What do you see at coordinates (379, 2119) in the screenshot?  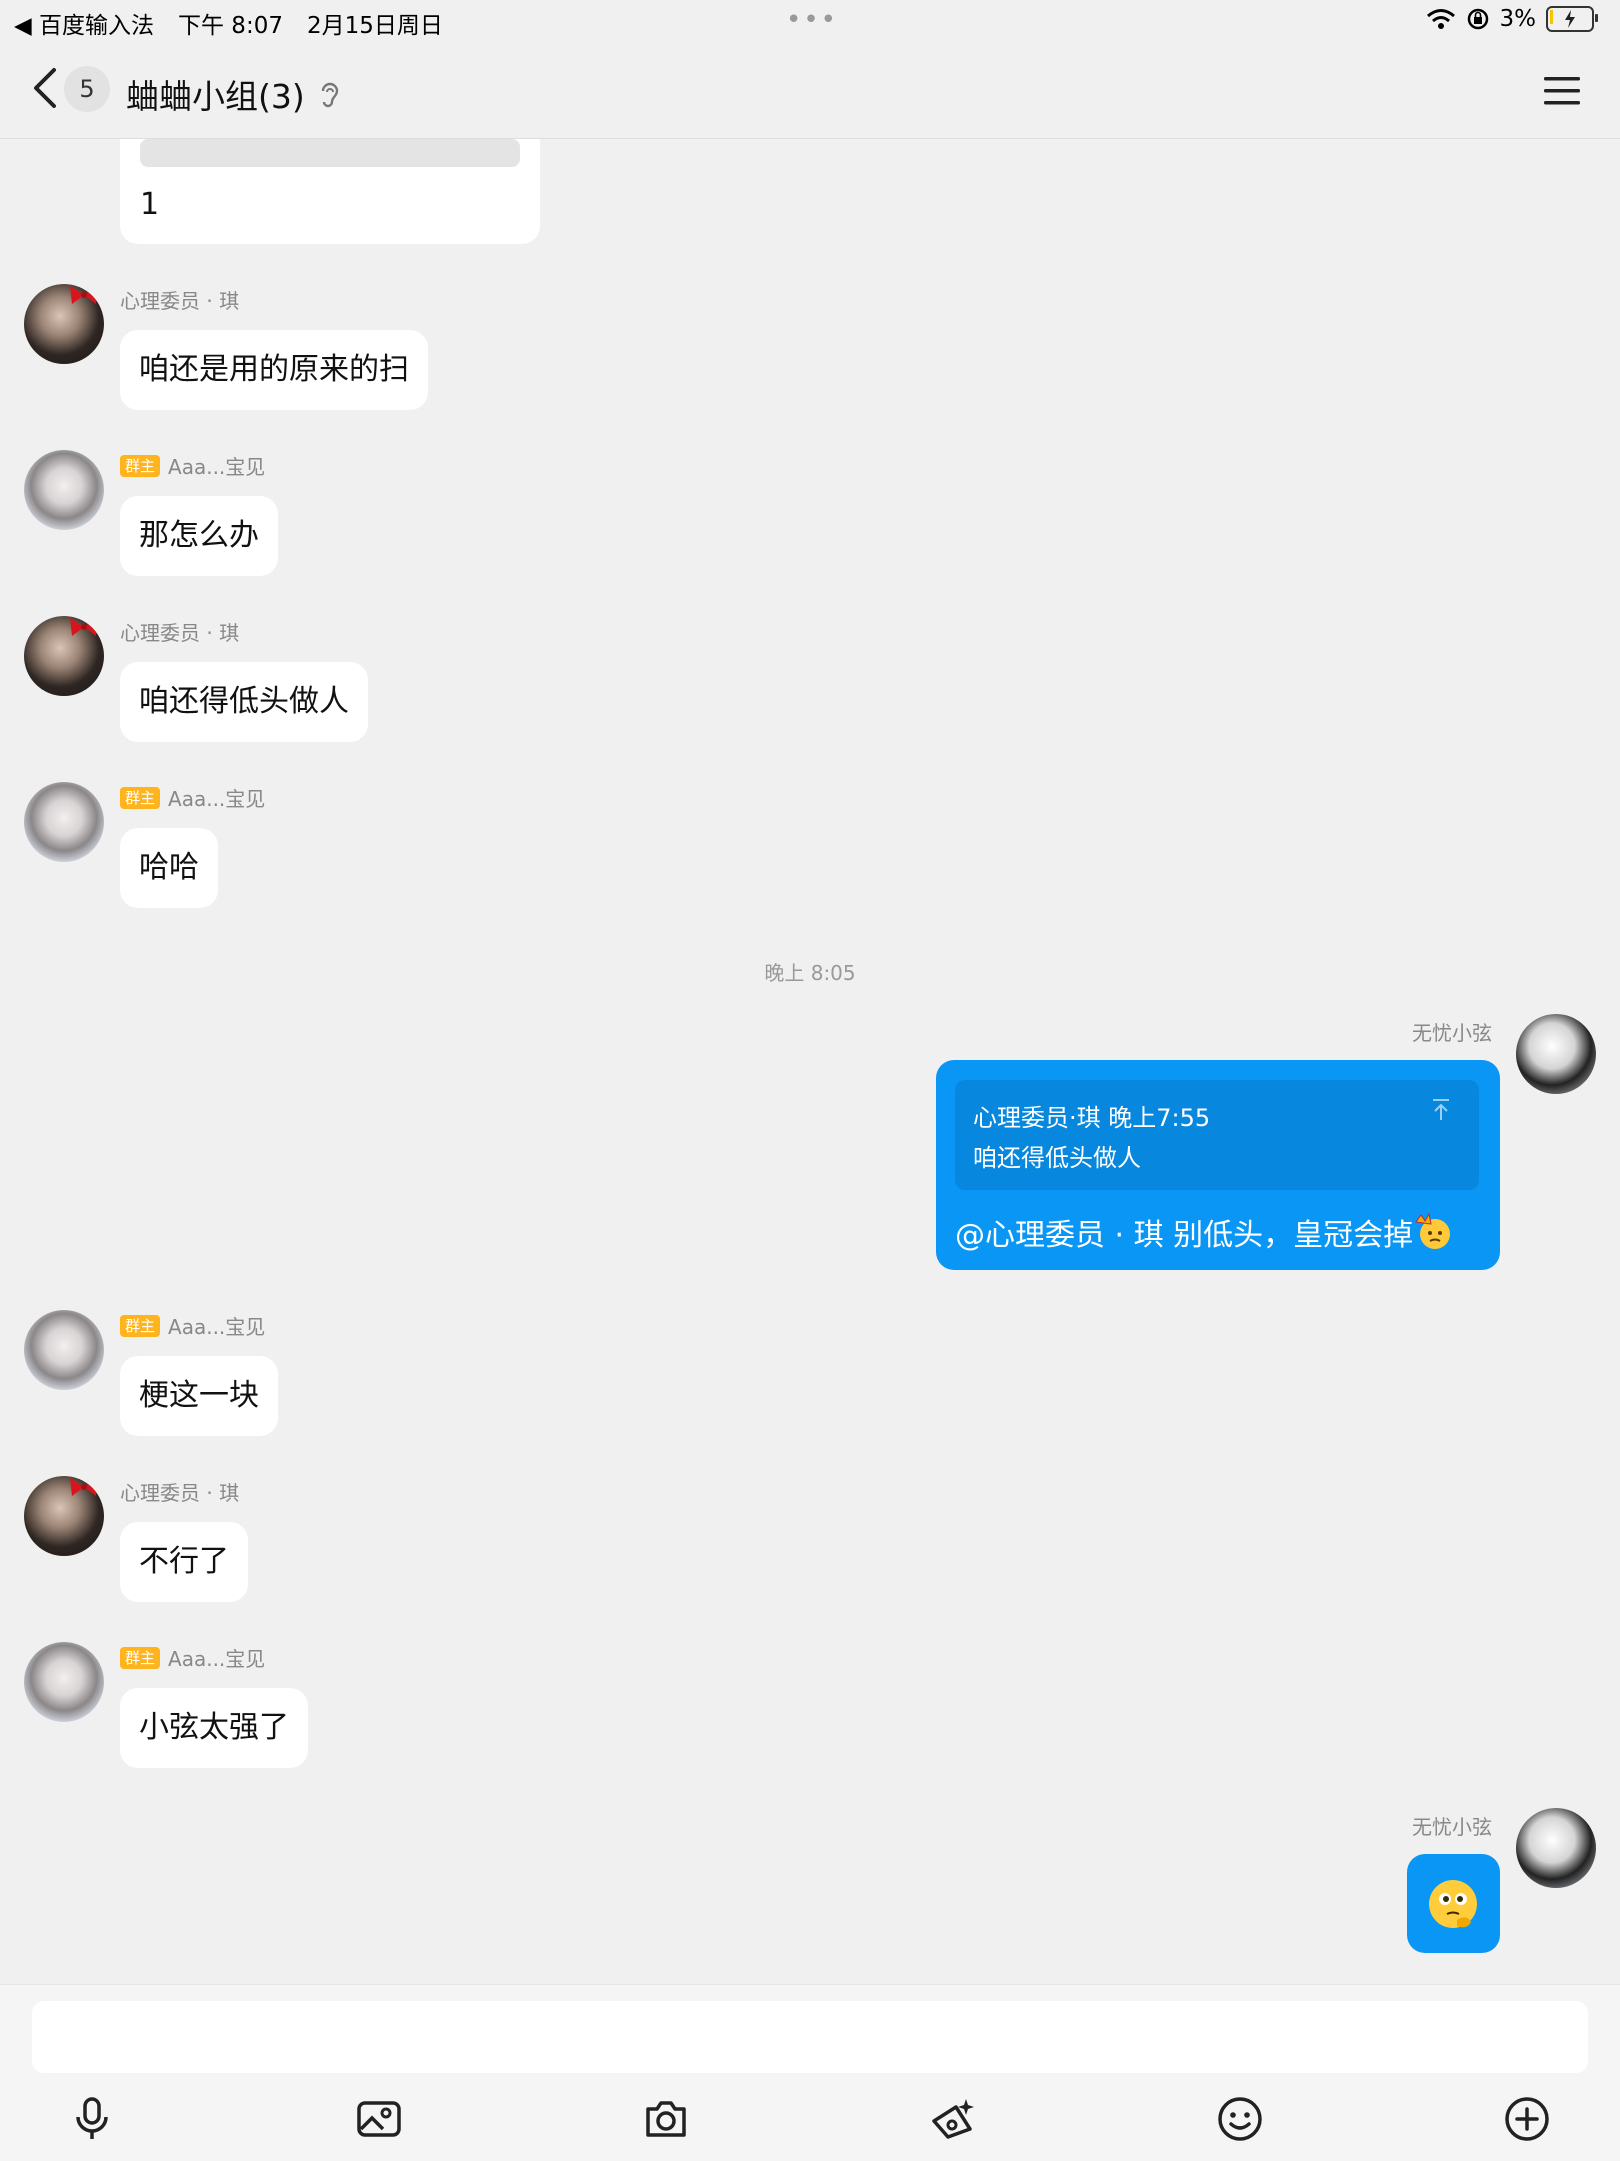 I see `image-icon` at bounding box center [379, 2119].